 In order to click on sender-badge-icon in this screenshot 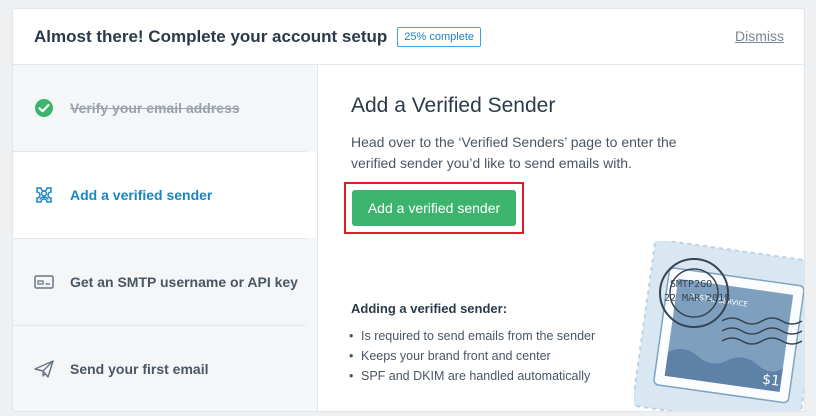, I will do `click(44, 195)`.